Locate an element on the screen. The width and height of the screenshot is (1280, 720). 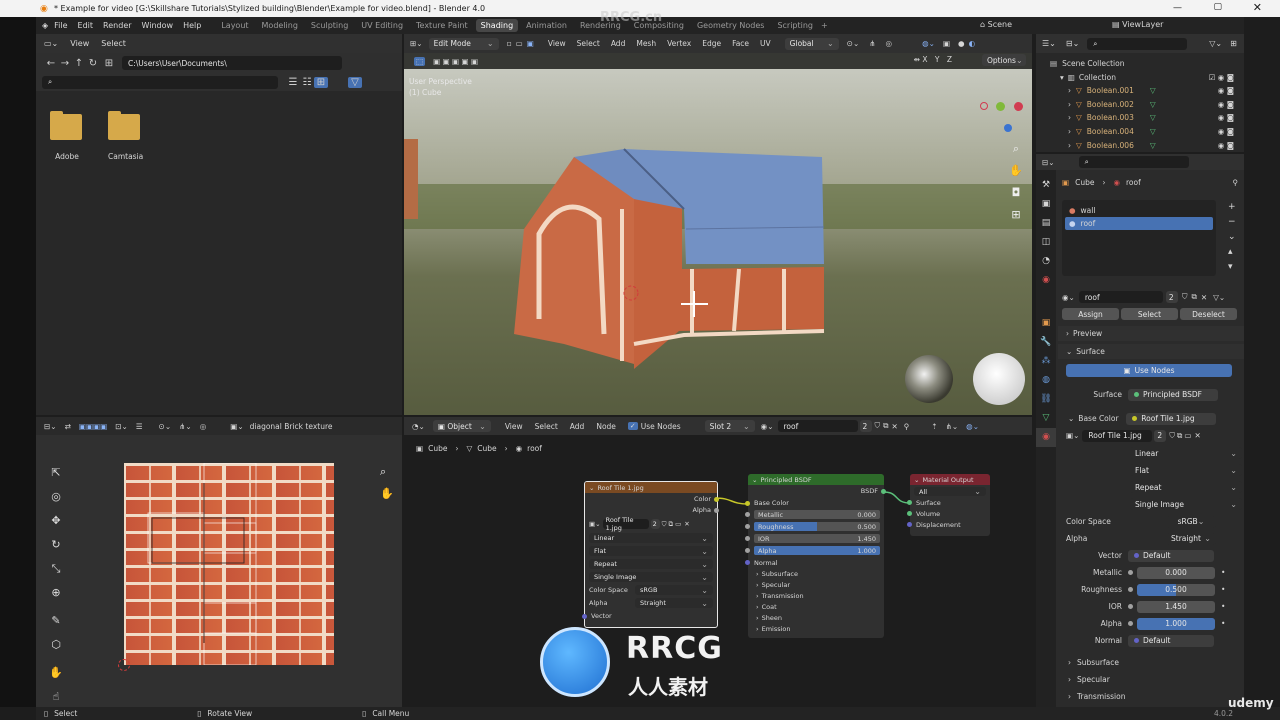
bsdf-panel-subsurface: › Subsurface is located at coordinates (816, 573).